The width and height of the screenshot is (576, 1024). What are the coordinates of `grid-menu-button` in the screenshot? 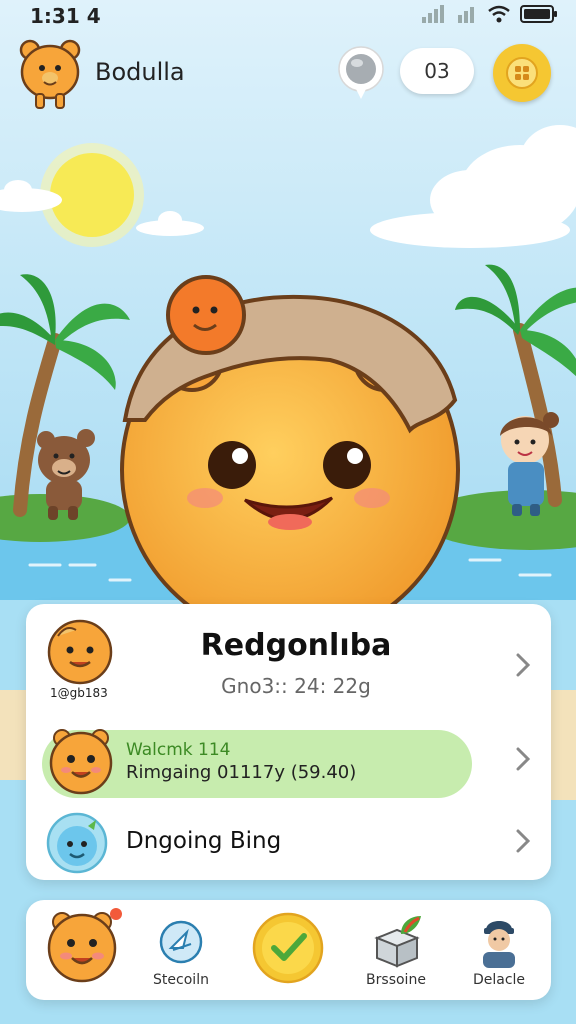 It's located at (522, 73).